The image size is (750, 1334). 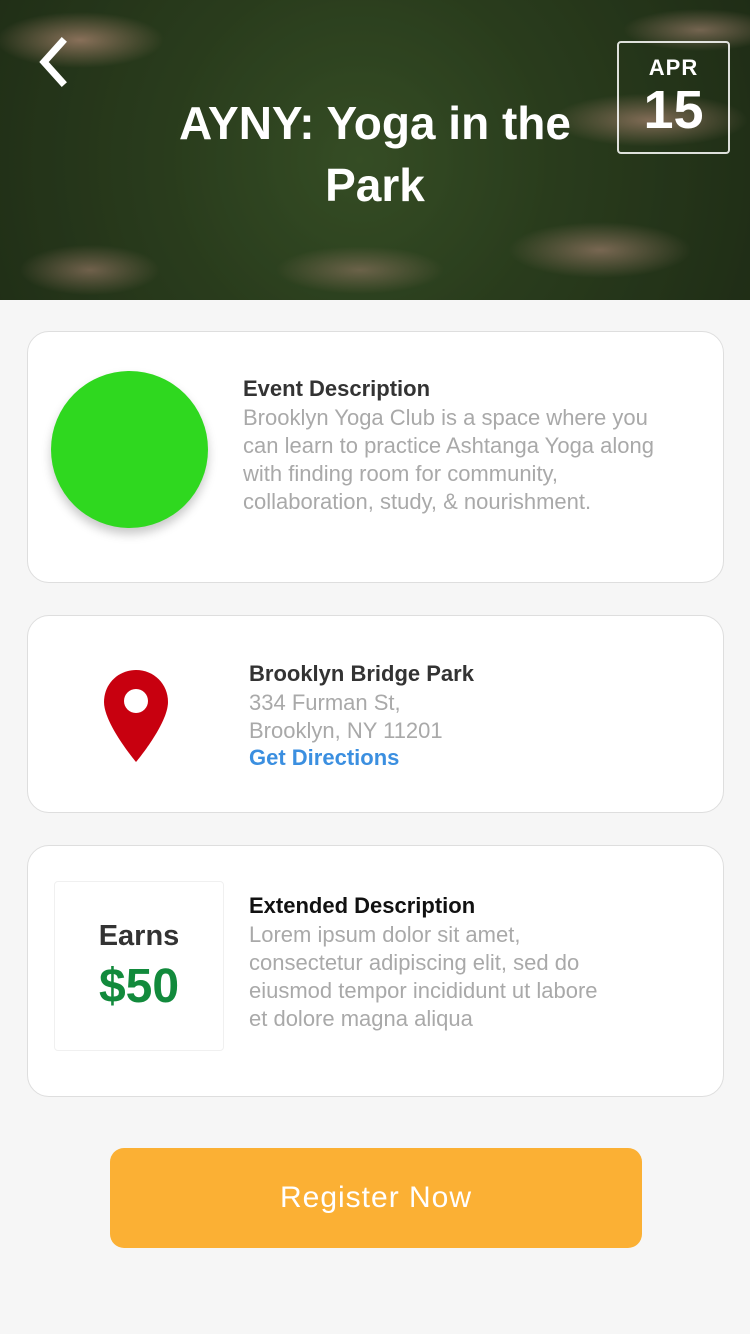 What do you see at coordinates (53, 62) in the screenshot?
I see `chevron-left-icon` at bounding box center [53, 62].